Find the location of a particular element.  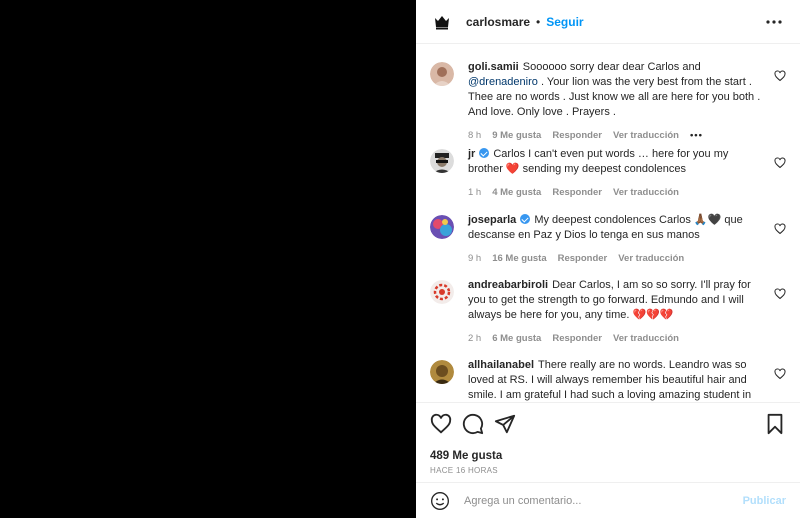

publish-button: Publicar is located at coordinates (764, 501).